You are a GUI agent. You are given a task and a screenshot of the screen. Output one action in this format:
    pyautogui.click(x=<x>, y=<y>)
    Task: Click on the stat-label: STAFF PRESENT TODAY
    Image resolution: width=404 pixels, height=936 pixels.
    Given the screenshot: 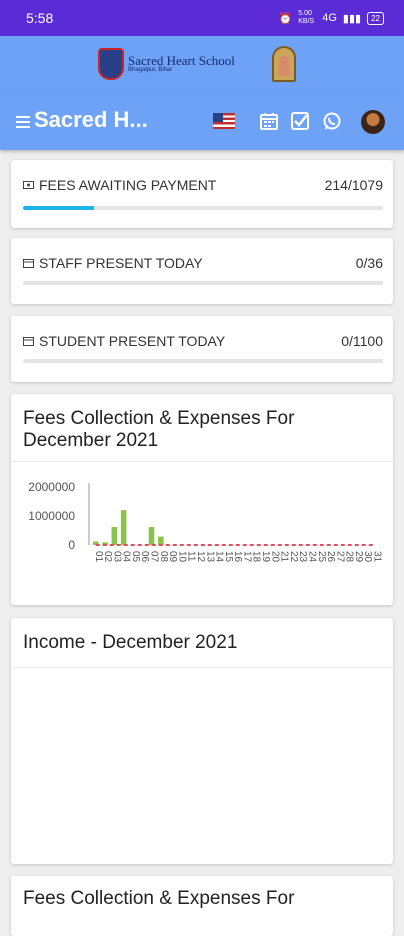 What is the action you would take?
    pyautogui.click(x=121, y=263)
    